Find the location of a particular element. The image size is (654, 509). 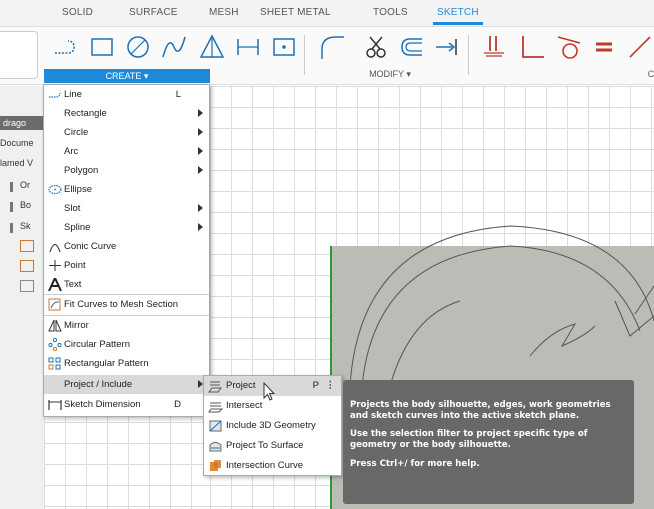

submenu-item-include-3d-geometry: Include 3D Geometry is located at coordinates (272, 426).